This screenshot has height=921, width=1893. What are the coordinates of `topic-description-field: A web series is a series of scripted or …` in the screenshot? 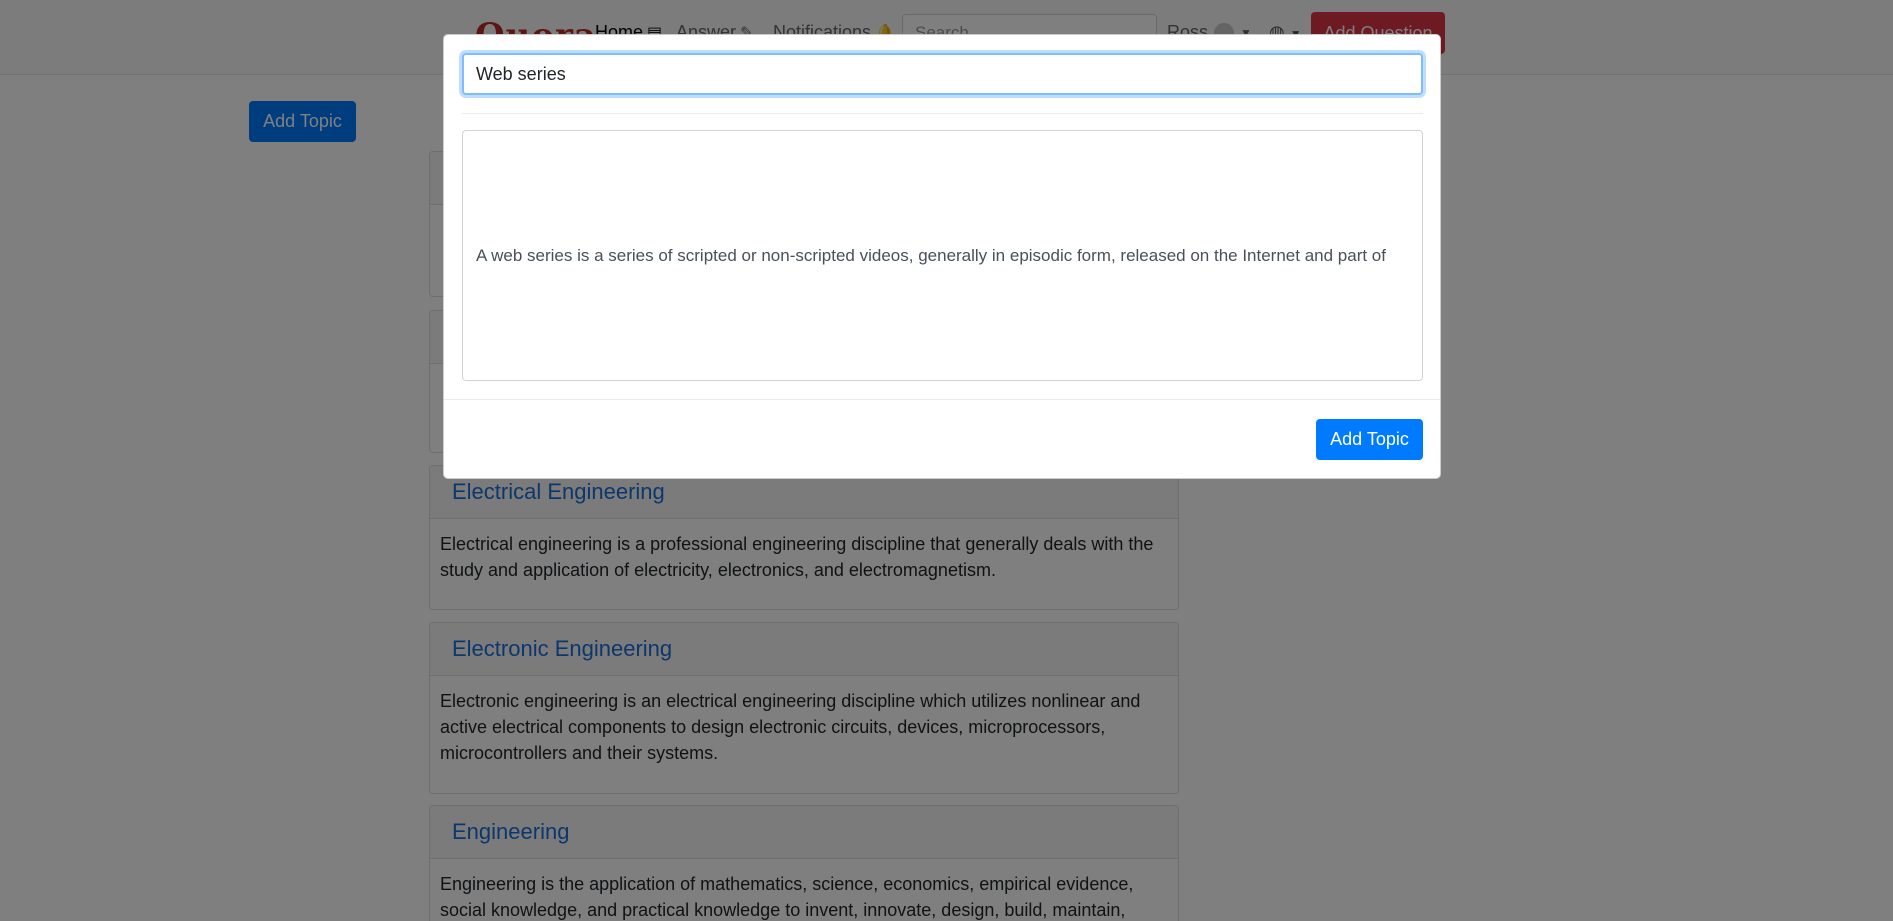 It's located at (942, 255).